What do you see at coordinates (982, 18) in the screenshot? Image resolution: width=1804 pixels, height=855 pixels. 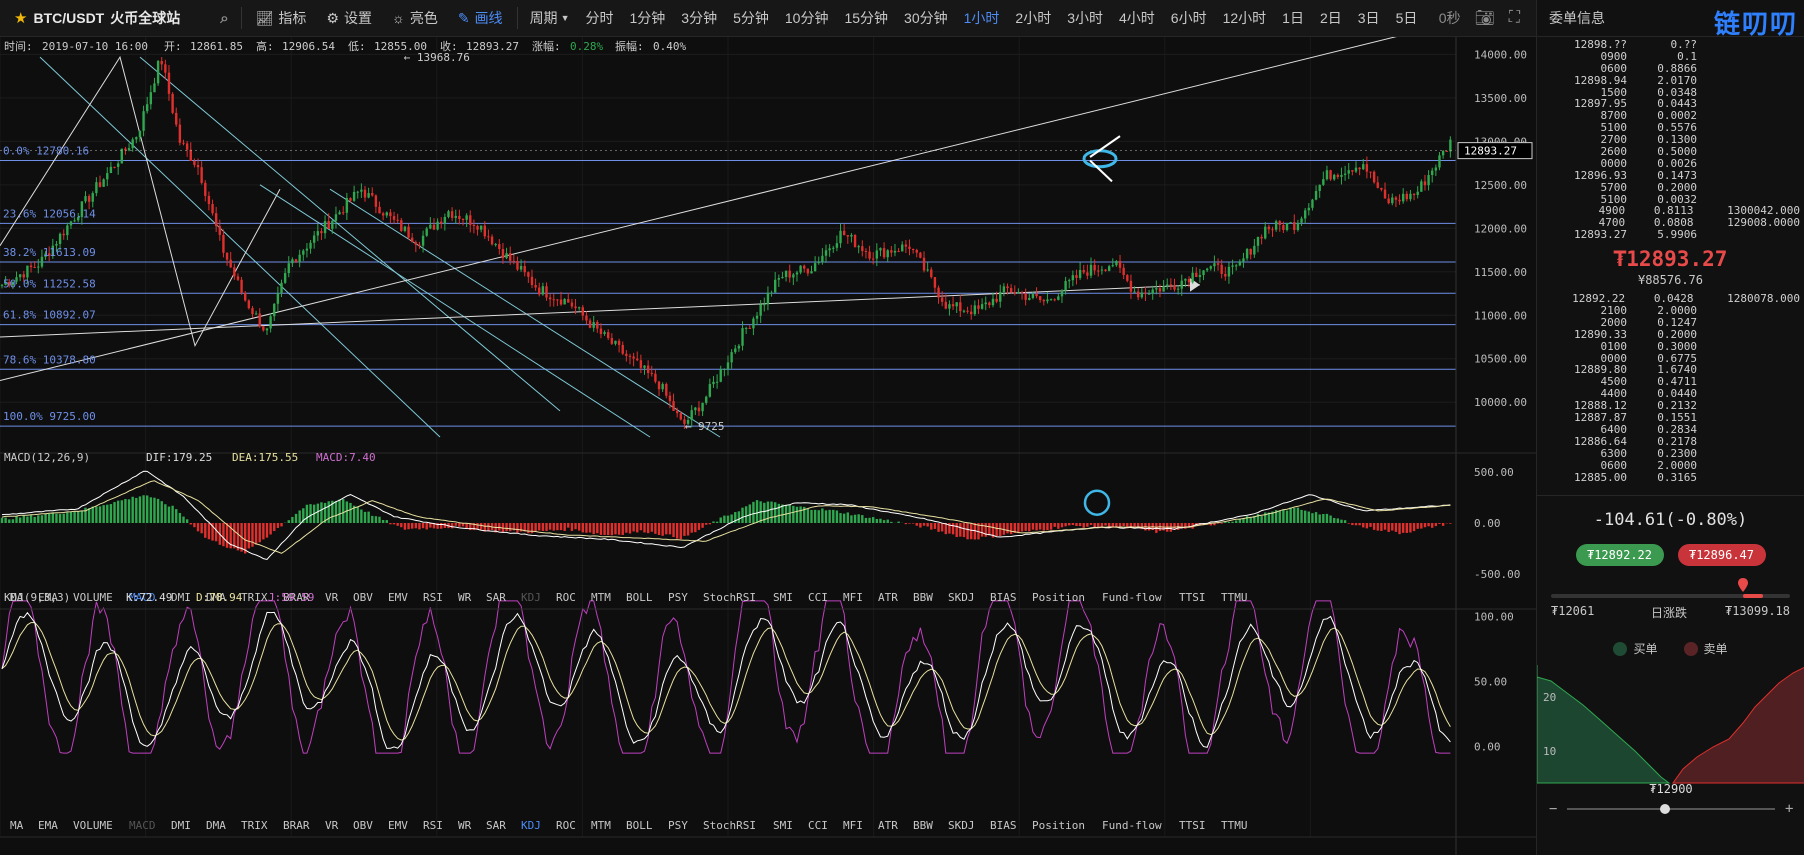 I see `period-7: 1小时` at bounding box center [982, 18].